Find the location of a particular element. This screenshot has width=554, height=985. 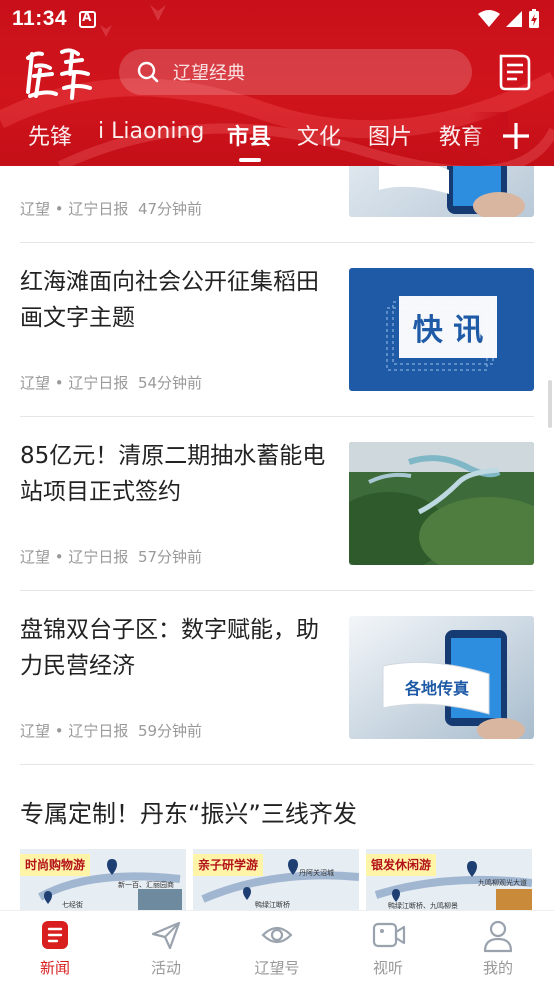

nav-video: 视听 is located at coordinates (388, 948).